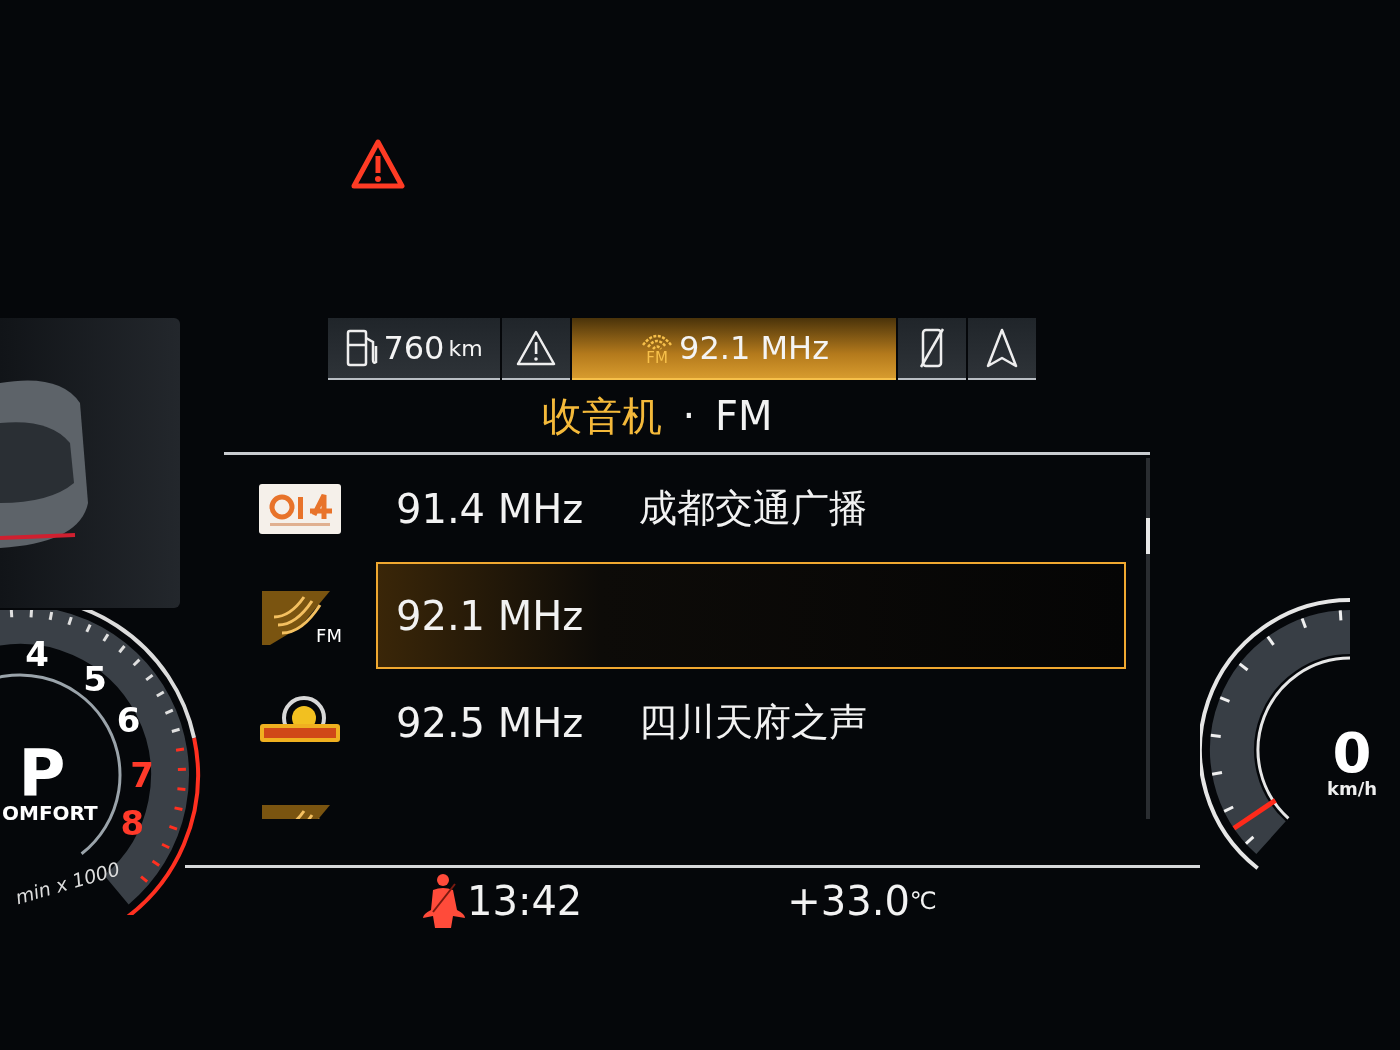 The image size is (1400, 1050). What do you see at coordinates (923, 901) in the screenshot?
I see `temperature-unit: ℃` at bounding box center [923, 901].